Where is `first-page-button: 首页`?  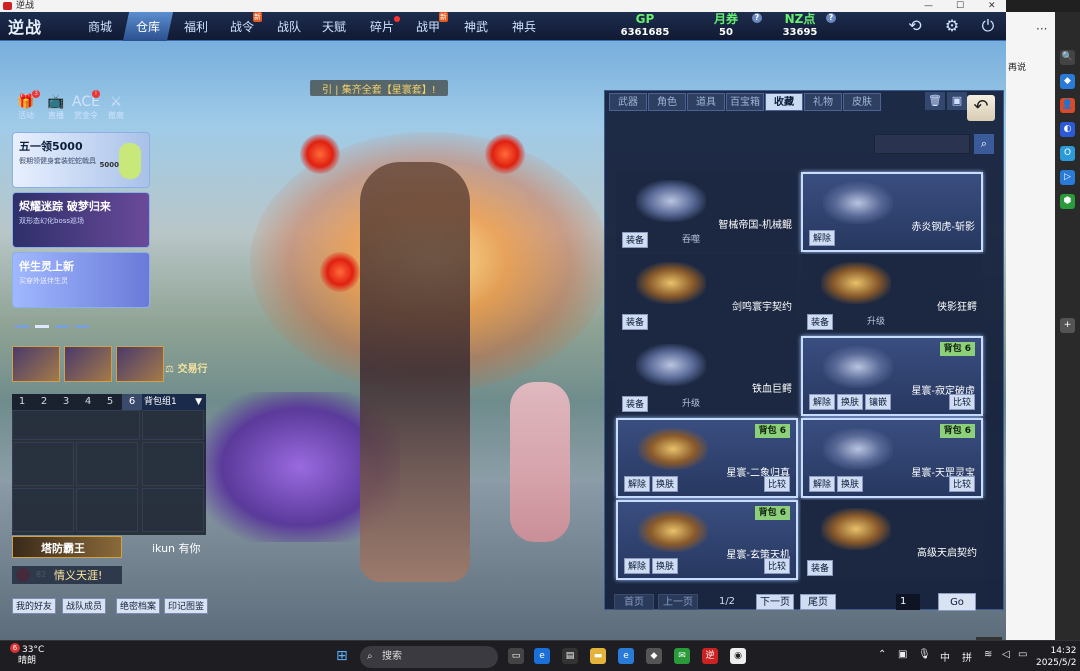 first-page-button: 首页 is located at coordinates (634, 602).